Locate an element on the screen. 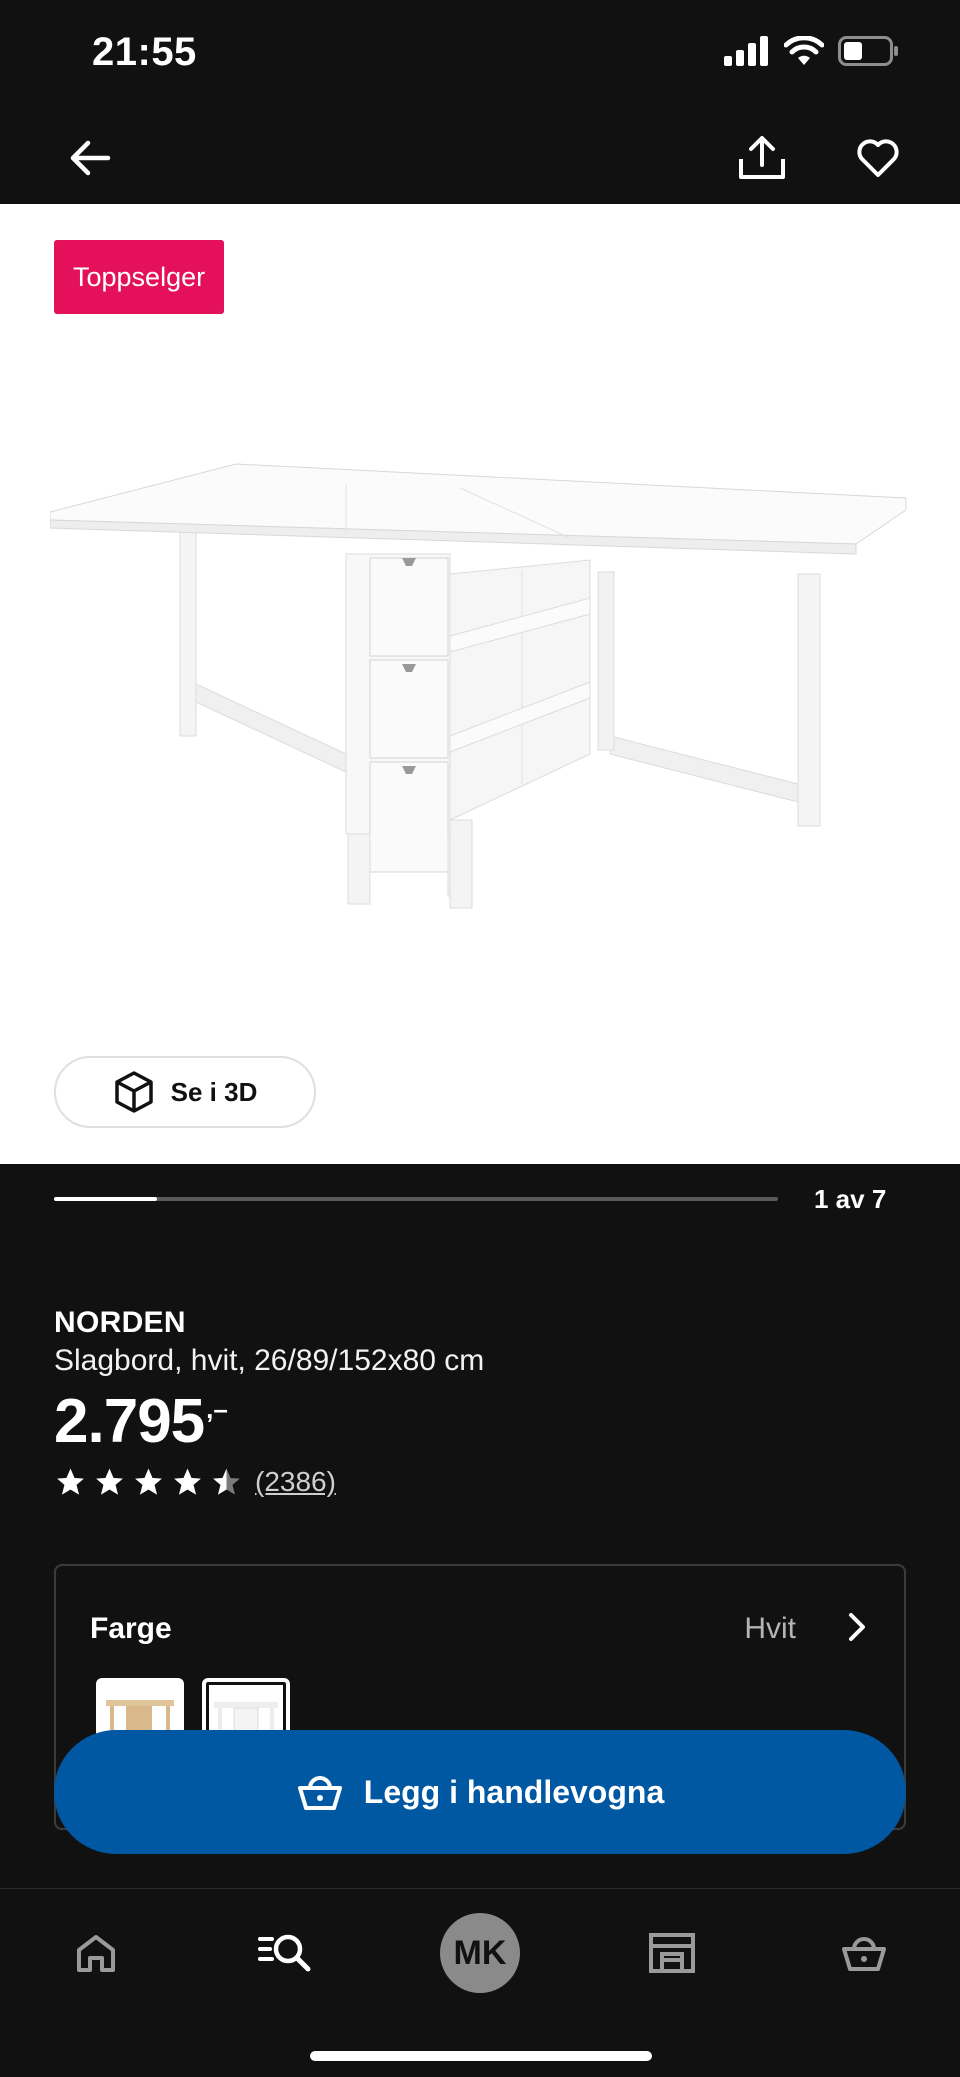 The image size is (960, 2077). add-to-cart-button: Legg i handlevogna is located at coordinates (480, 1792).